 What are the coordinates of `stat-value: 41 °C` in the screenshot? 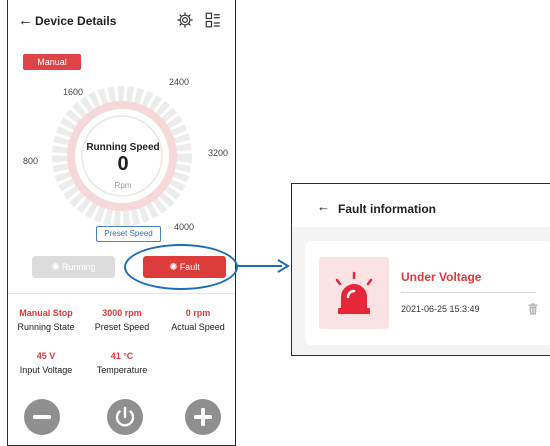 It's located at (122, 356).